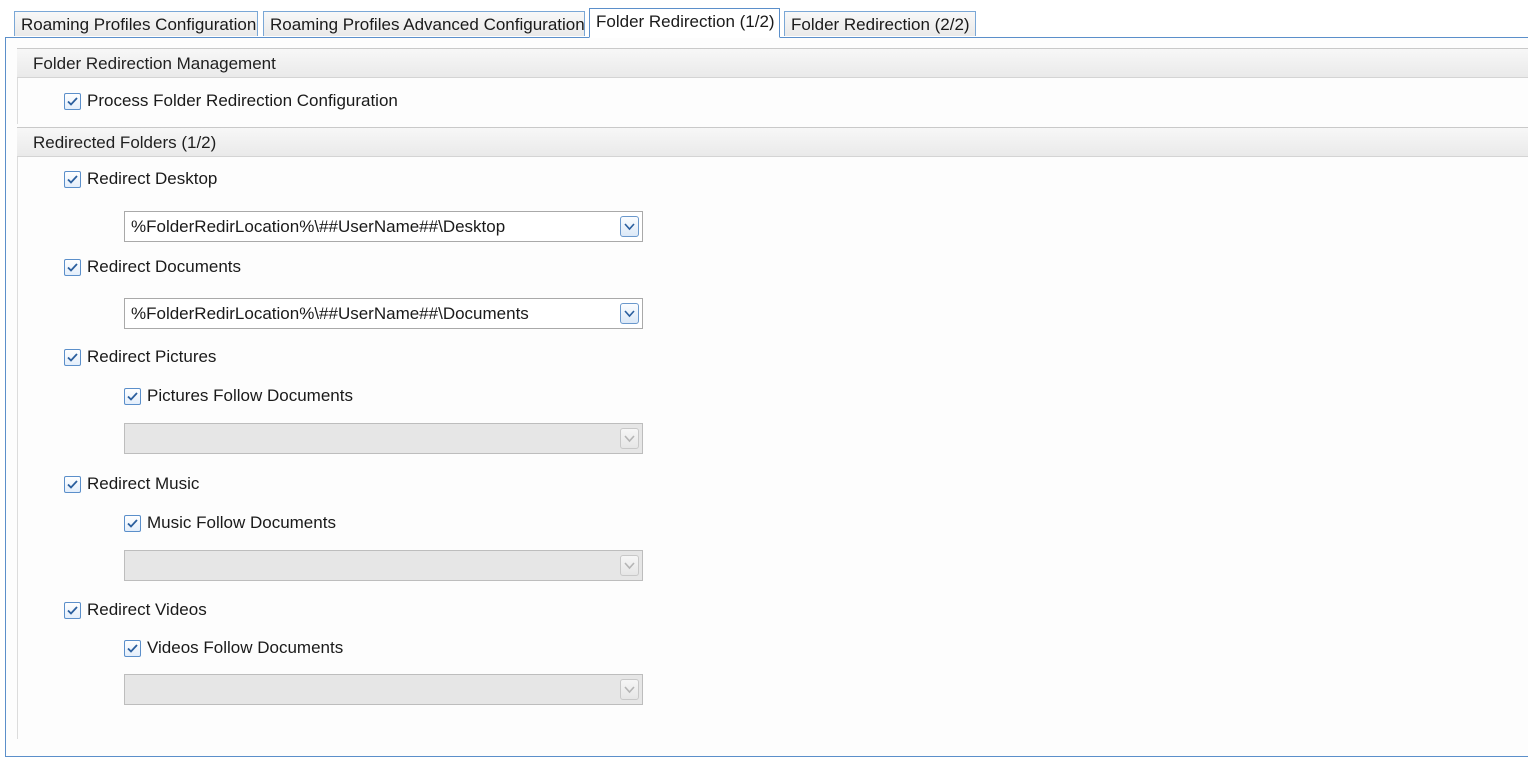  I want to click on videos-path-combo, so click(383, 689).